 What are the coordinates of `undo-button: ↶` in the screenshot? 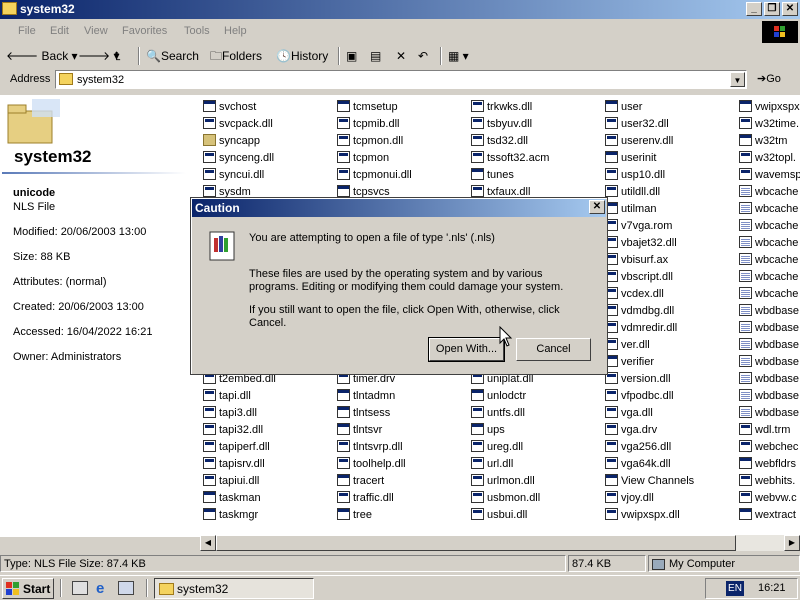 It's located at (423, 56).